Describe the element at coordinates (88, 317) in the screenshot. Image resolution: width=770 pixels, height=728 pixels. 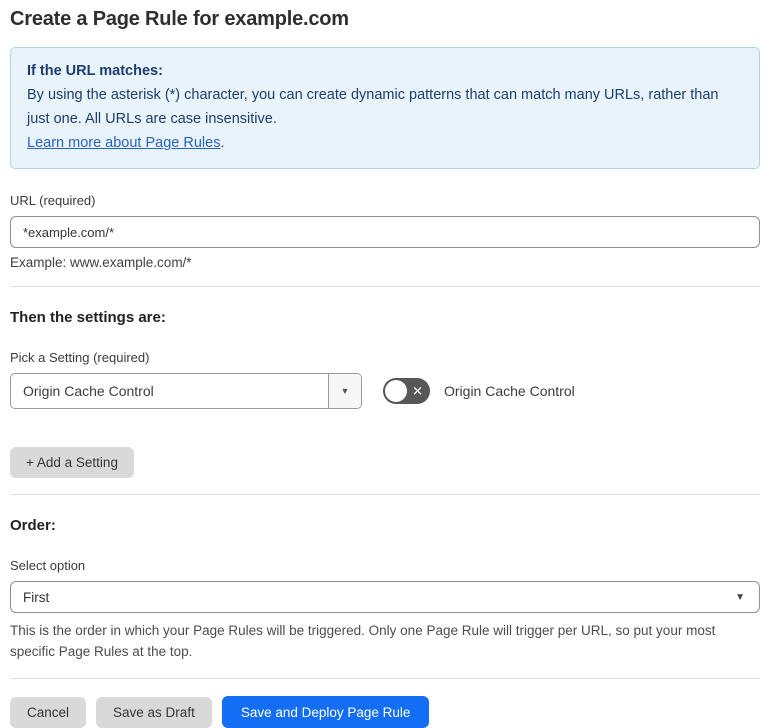
I see `settings-section-heading: Then the settings are:` at that location.